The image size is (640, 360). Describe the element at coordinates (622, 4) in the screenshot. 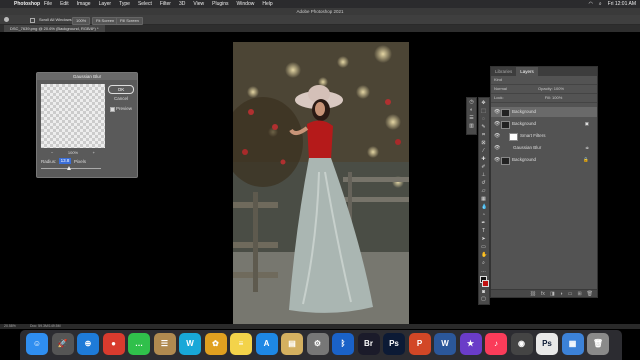

I see `clock: Fri 12:01 AM` at that location.